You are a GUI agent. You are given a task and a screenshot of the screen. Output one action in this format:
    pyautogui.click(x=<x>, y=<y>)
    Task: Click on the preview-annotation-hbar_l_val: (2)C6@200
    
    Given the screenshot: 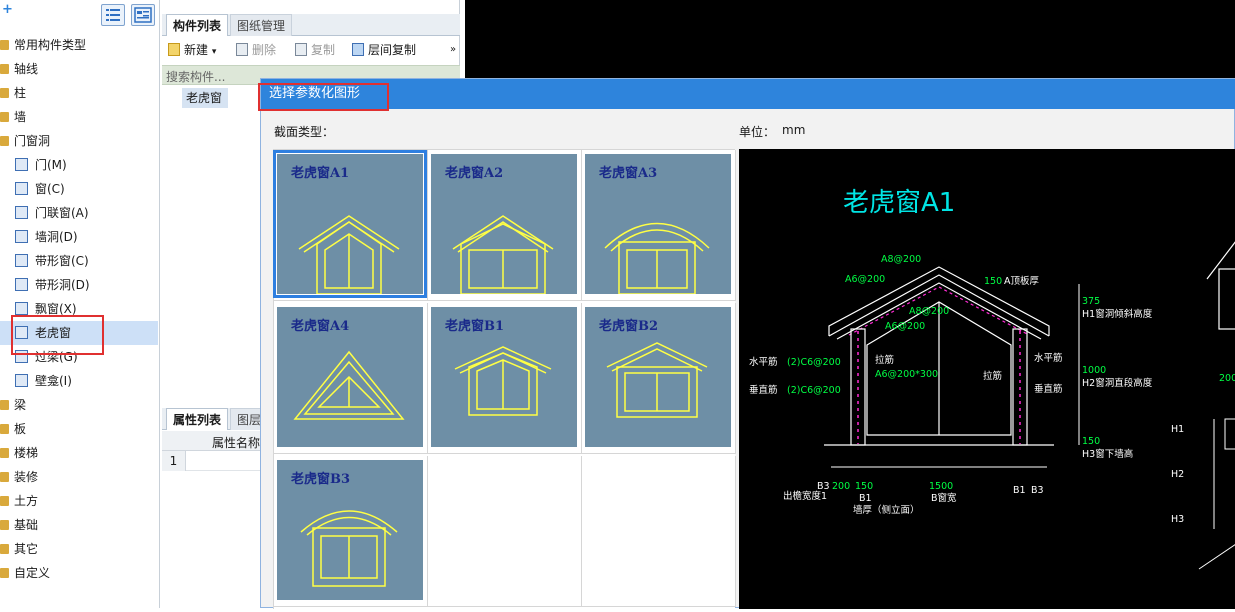 What is the action you would take?
    pyautogui.click(x=814, y=362)
    